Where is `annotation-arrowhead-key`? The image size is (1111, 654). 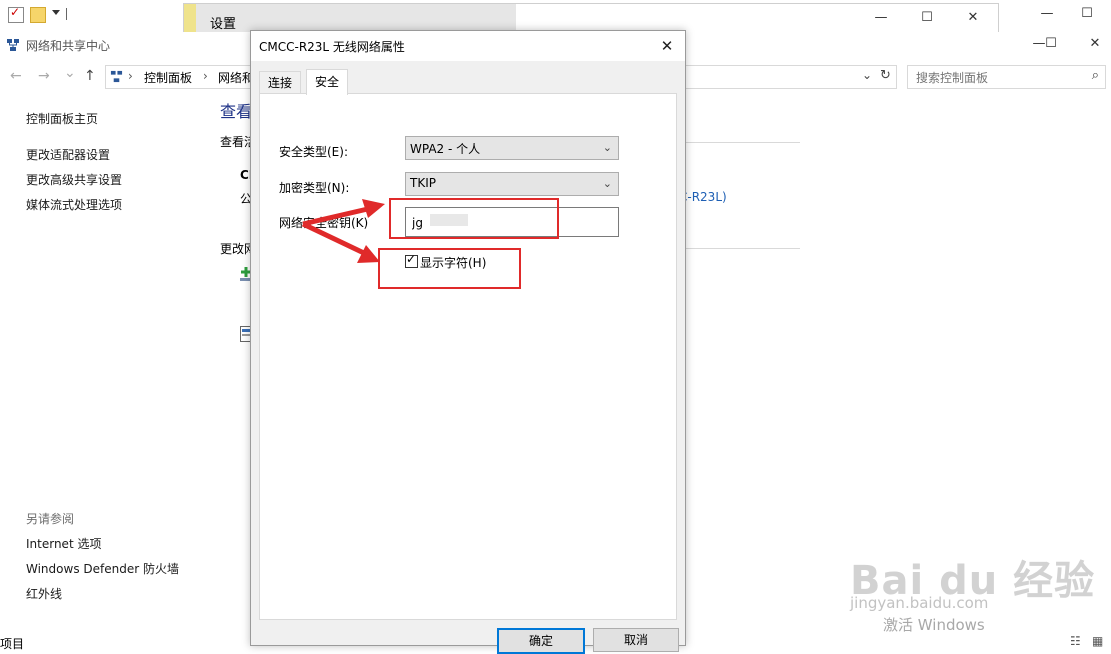 annotation-arrowhead-key is located at coordinates (373, 208).